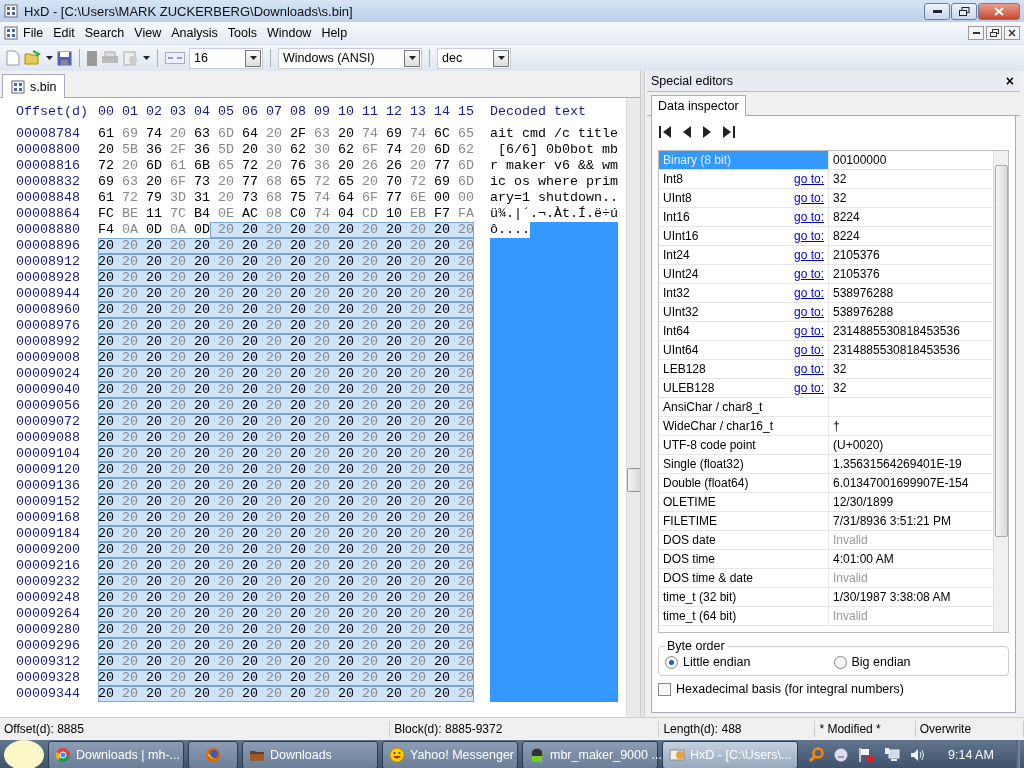 This screenshot has height=768, width=1024. I want to click on menu-item: Tools, so click(242, 33).